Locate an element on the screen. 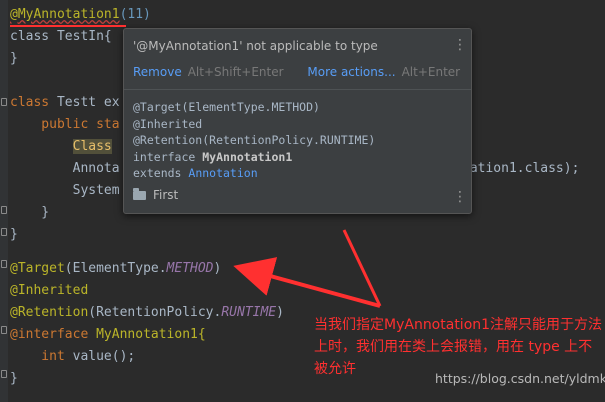 The image size is (605, 402). arrow-up is located at coordinates (362, 268).